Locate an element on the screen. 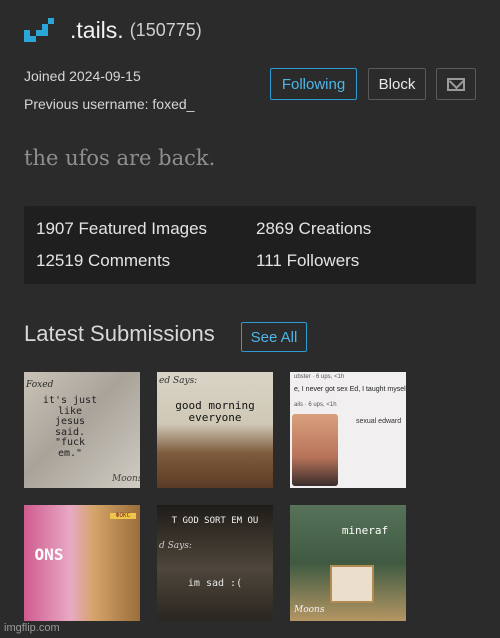 The width and height of the screenshot is (500, 638). comment-text: e, I never got sex Ed, I taught mysel is located at coordinates (350, 389).